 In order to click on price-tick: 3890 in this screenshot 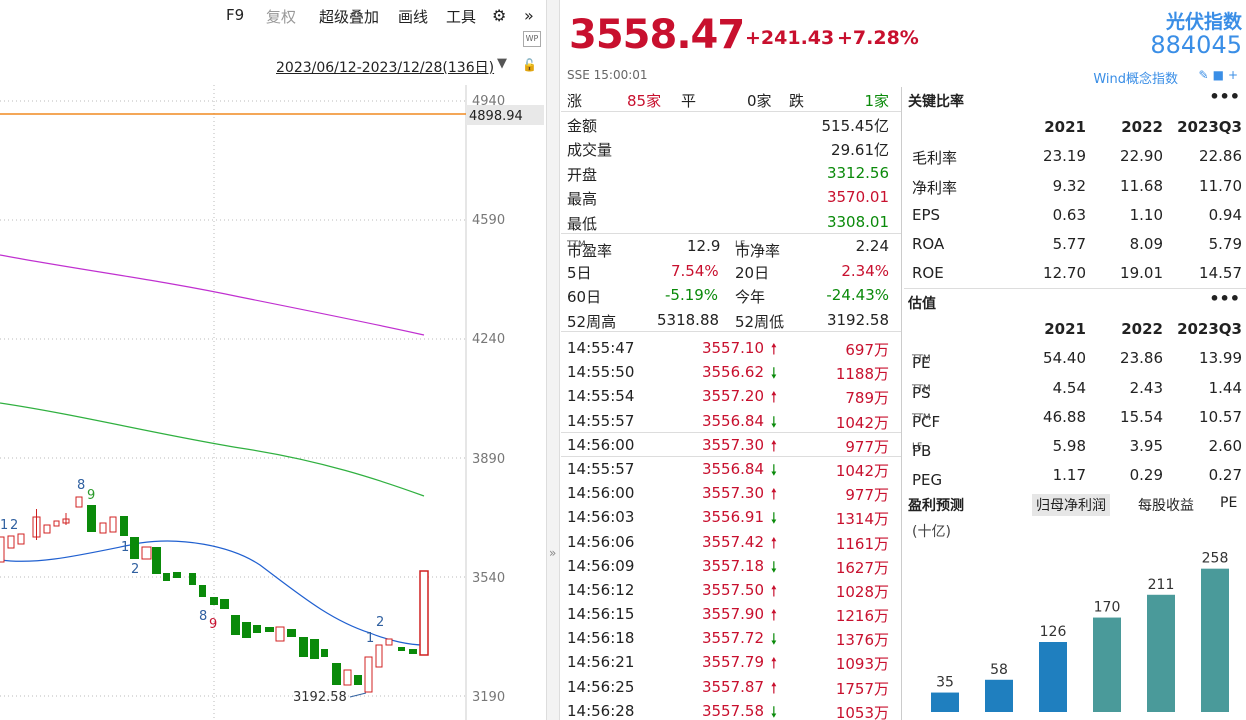, I will do `click(488, 459)`.